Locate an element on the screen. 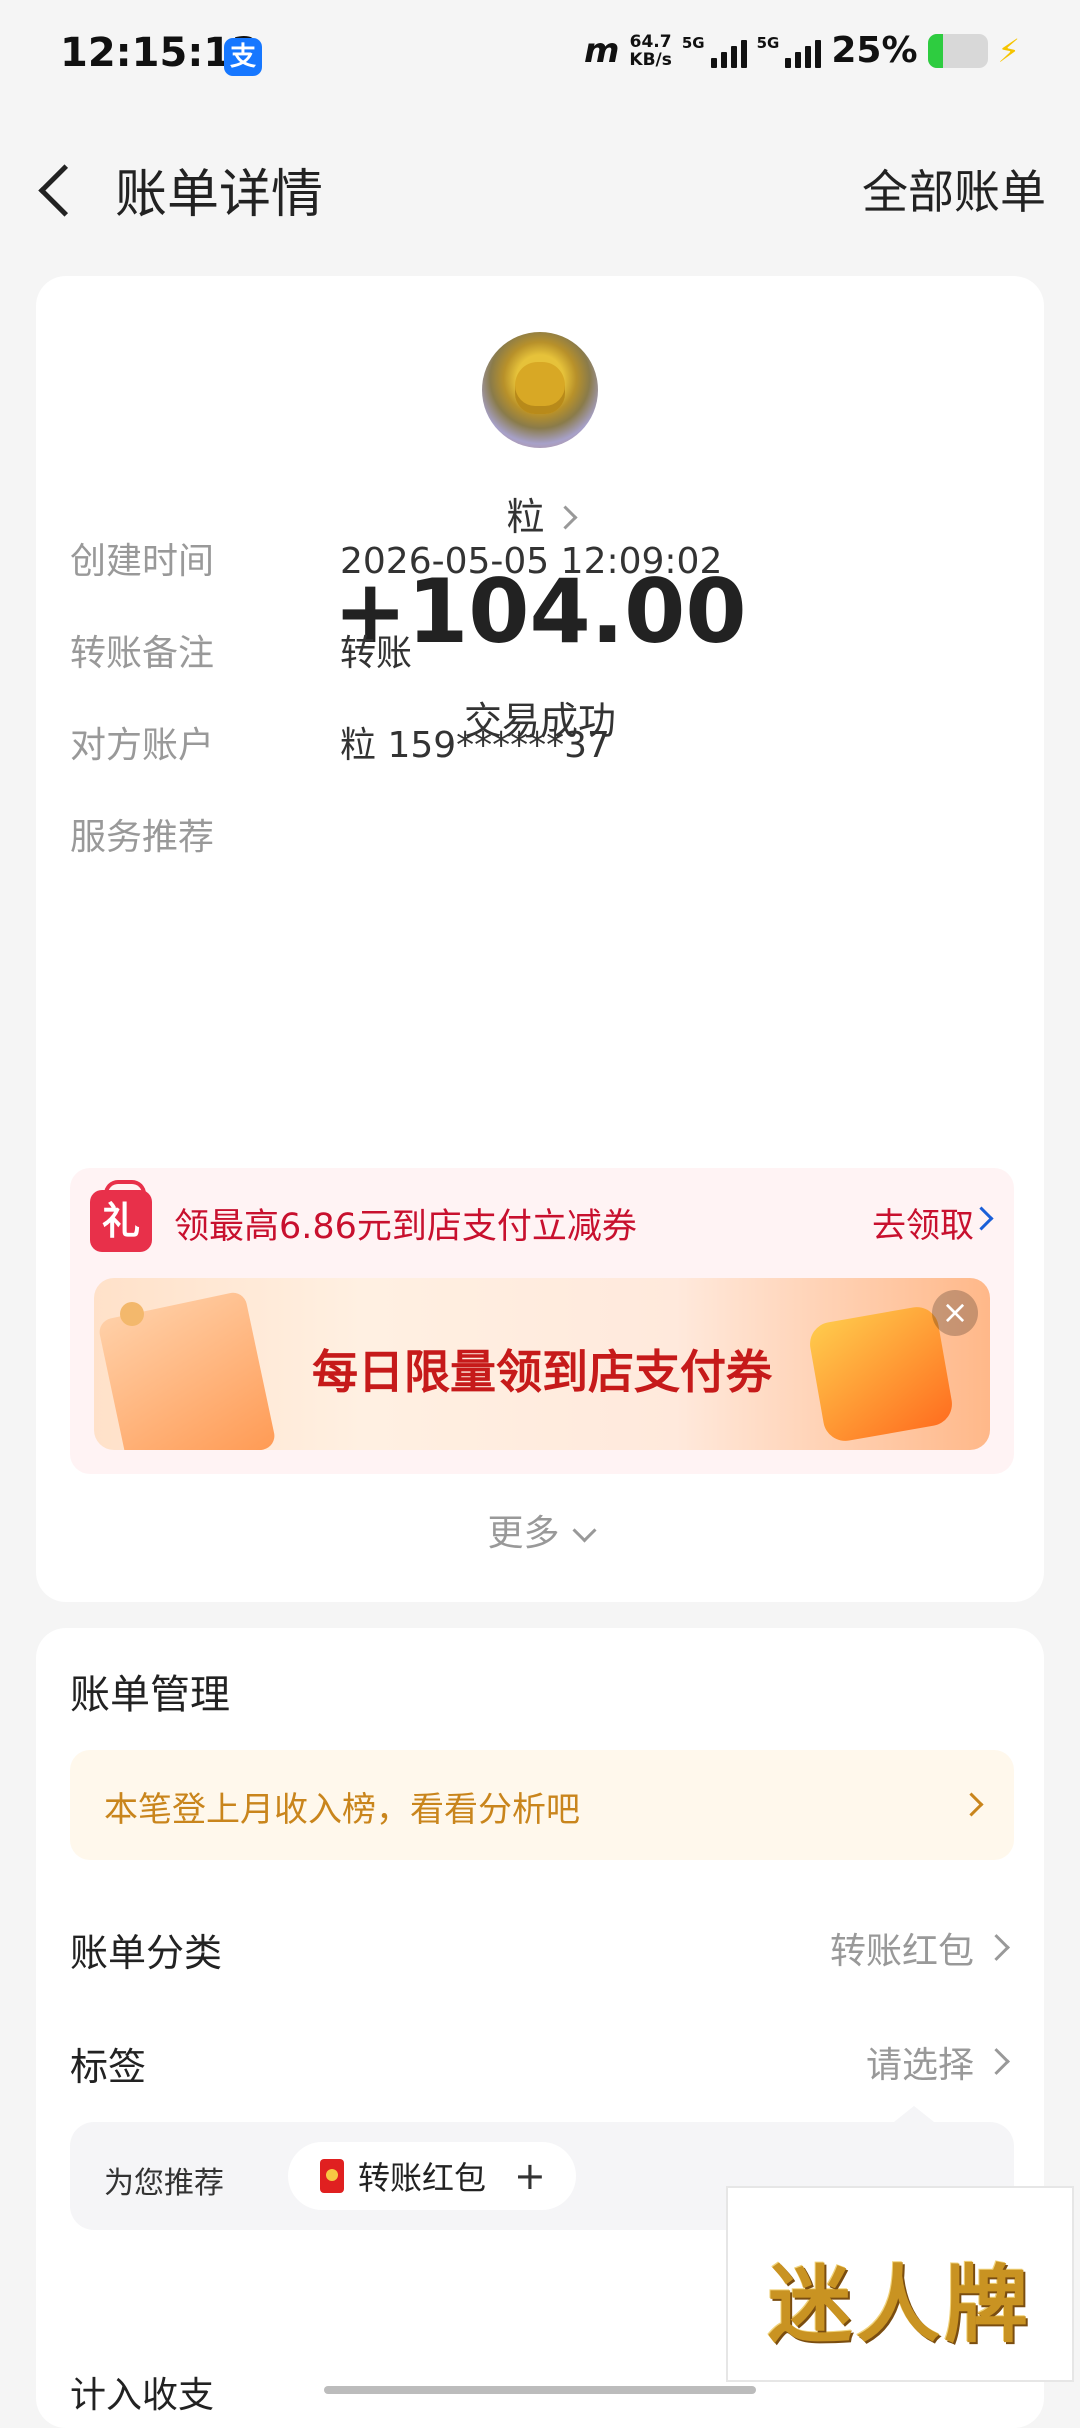 Image resolution: width=1080 pixels, height=2428 pixels. detail-label: 转账备注 is located at coordinates (142, 653).